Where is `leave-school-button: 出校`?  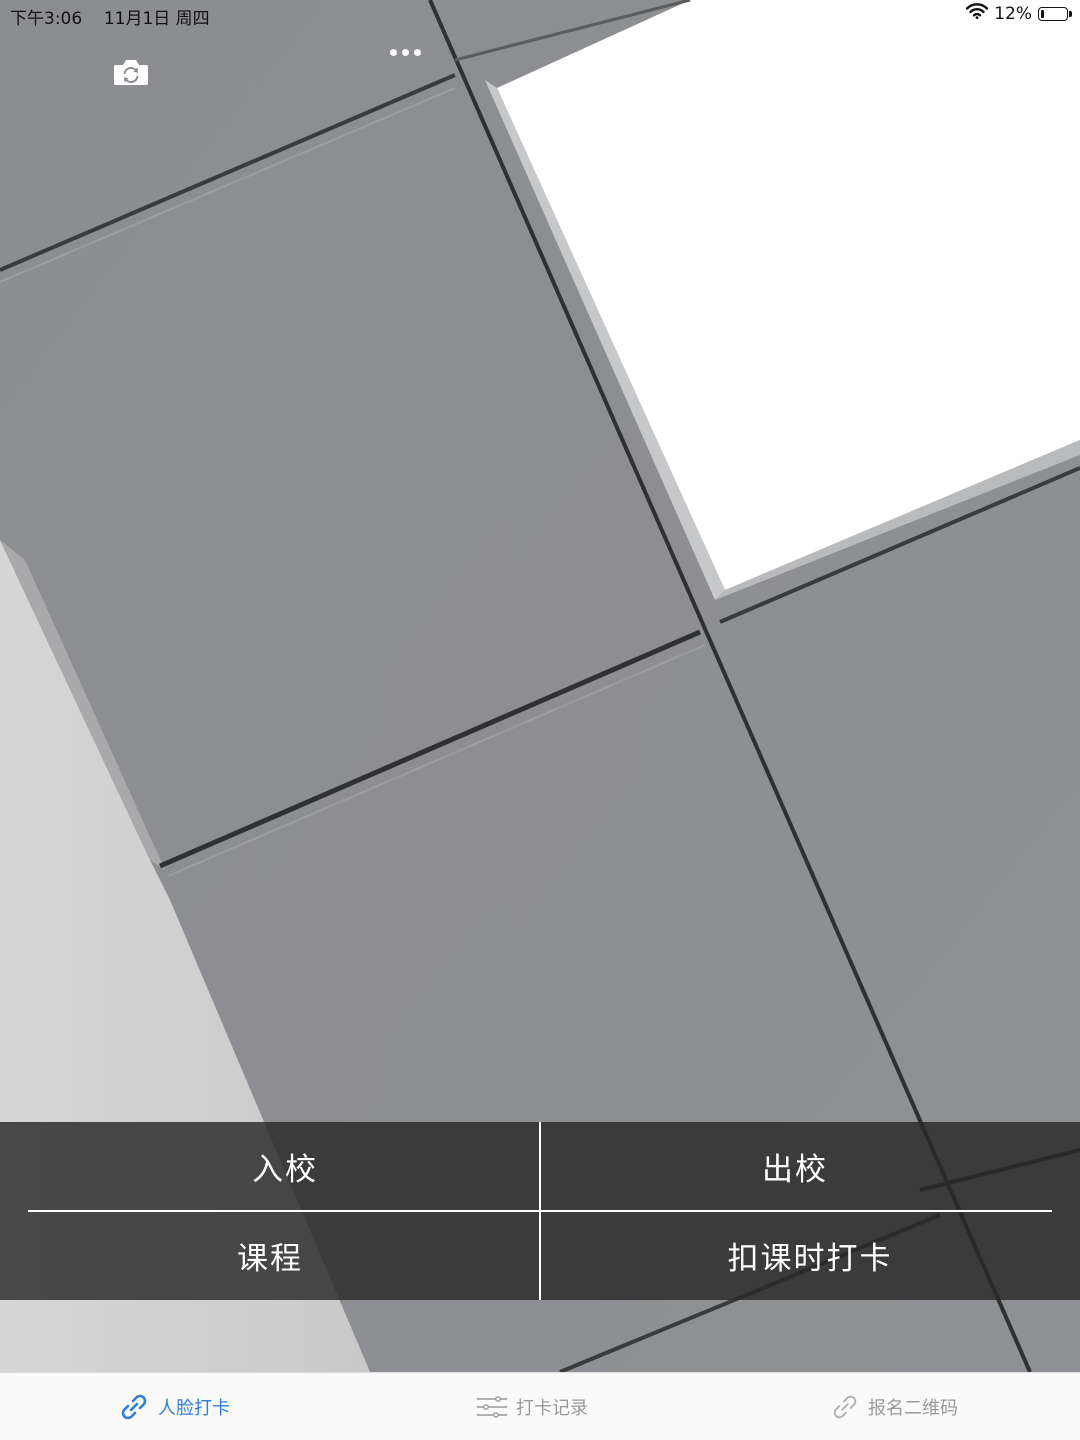 leave-school-button: 出校 is located at coordinates (795, 1166).